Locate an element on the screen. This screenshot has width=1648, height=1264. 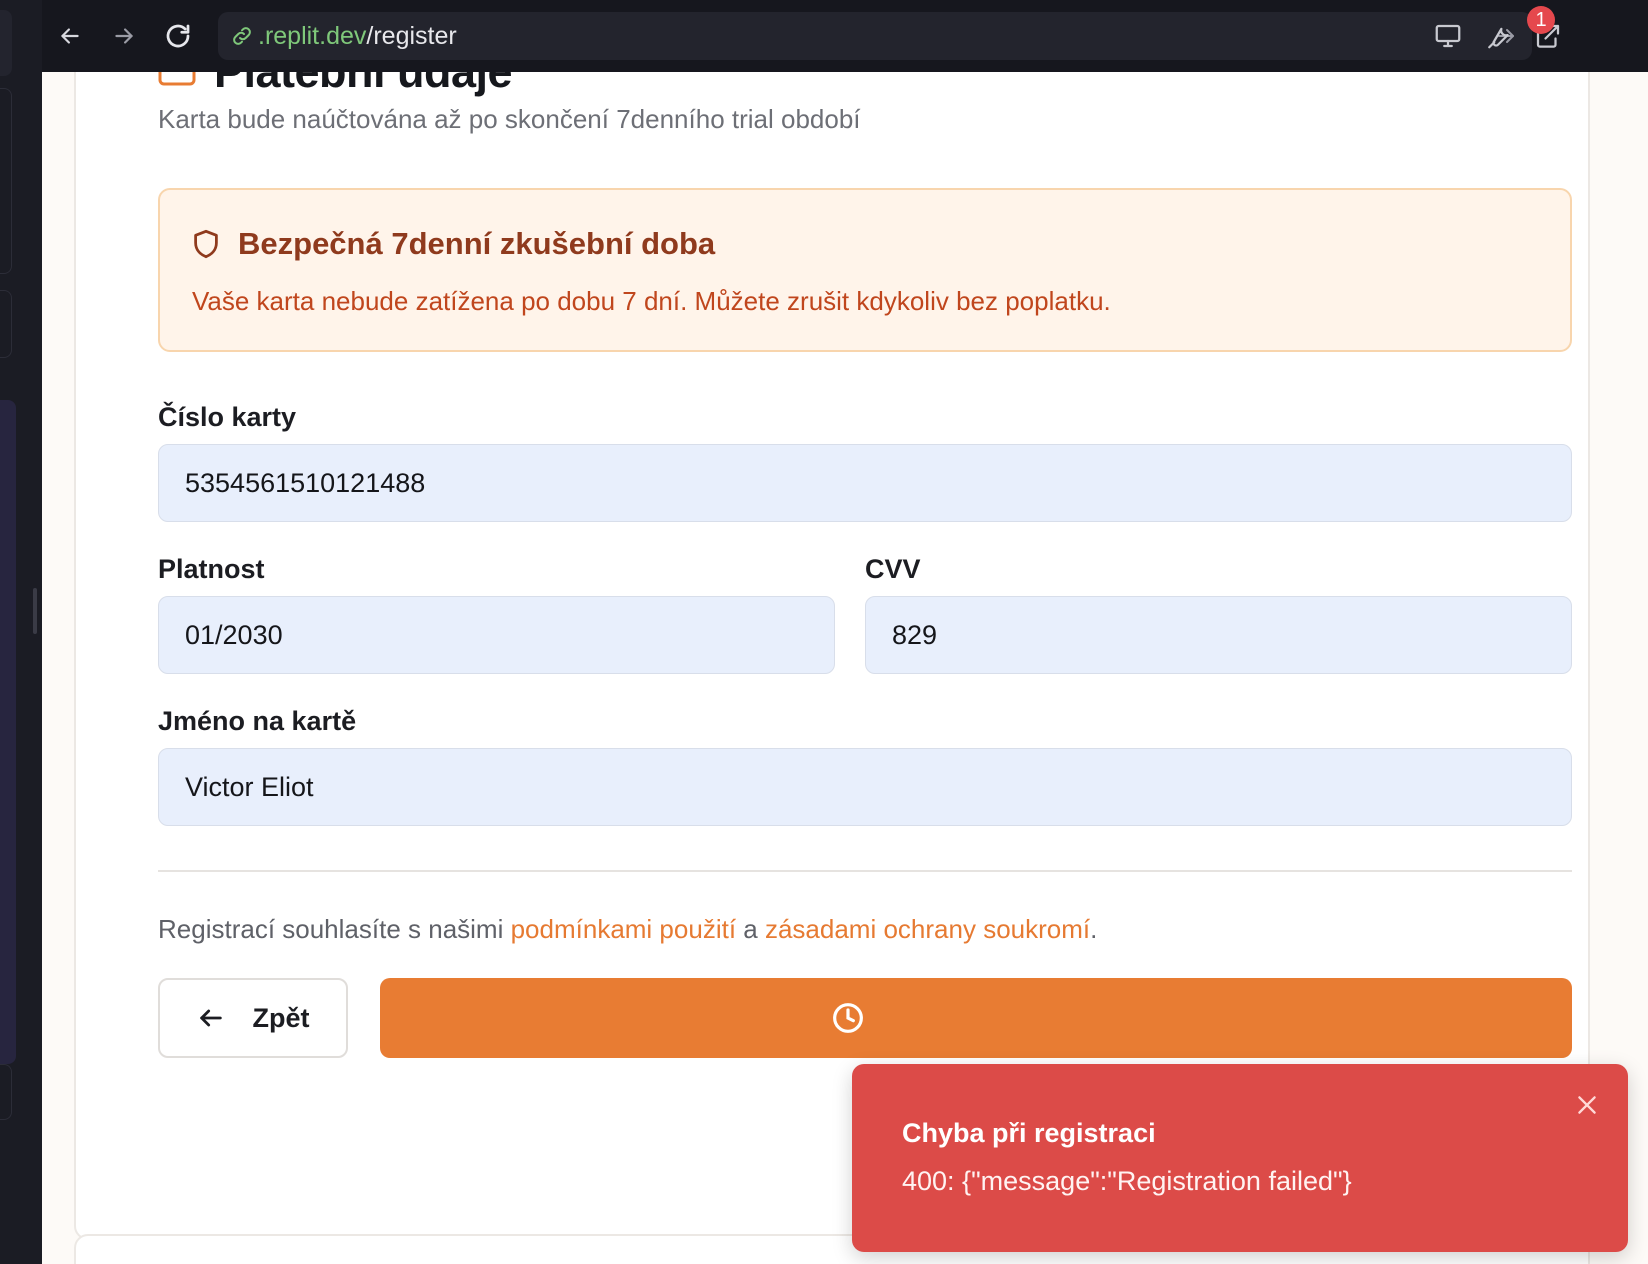
terms-middle: a is located at coordinates (750, 929).